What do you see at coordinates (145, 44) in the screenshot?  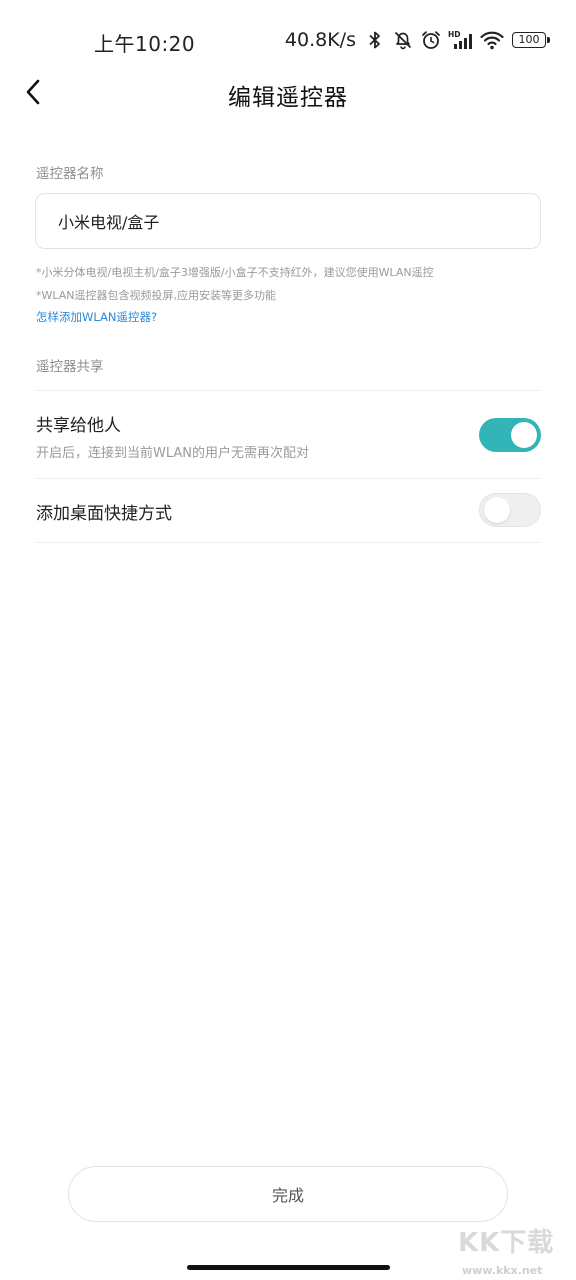 I see `status-time: 上午10:20` at bounding box center [145, 44].